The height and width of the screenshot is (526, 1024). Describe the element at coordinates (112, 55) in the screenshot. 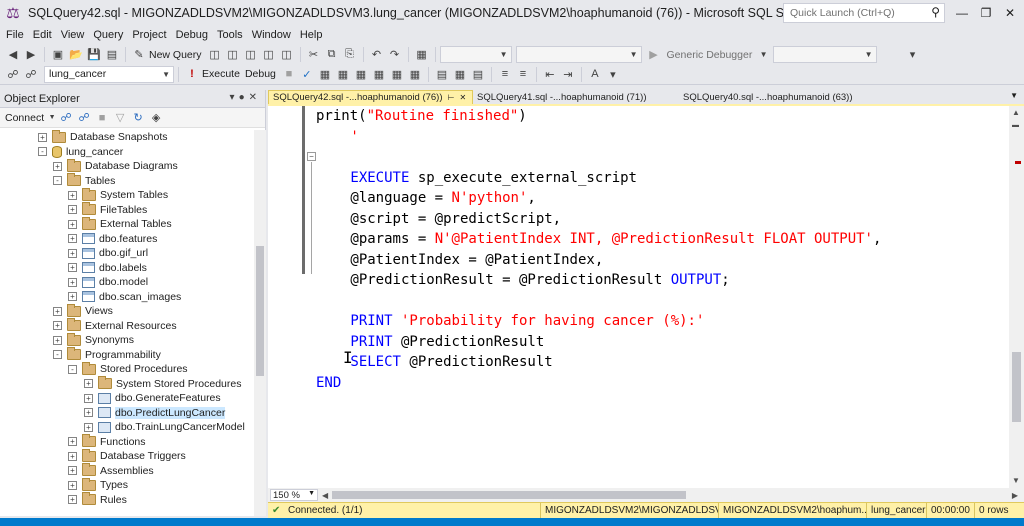

I see `save-all-icon: ▤` at that location.